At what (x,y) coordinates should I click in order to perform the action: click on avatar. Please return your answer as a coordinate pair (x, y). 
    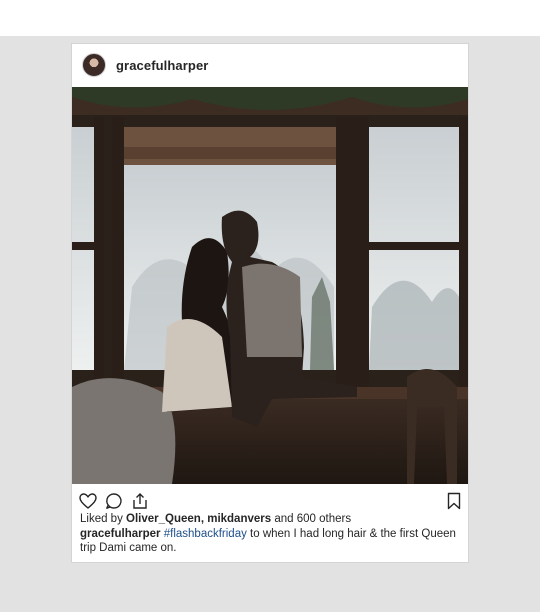
    Looking at the image, I should click on (94, 65).